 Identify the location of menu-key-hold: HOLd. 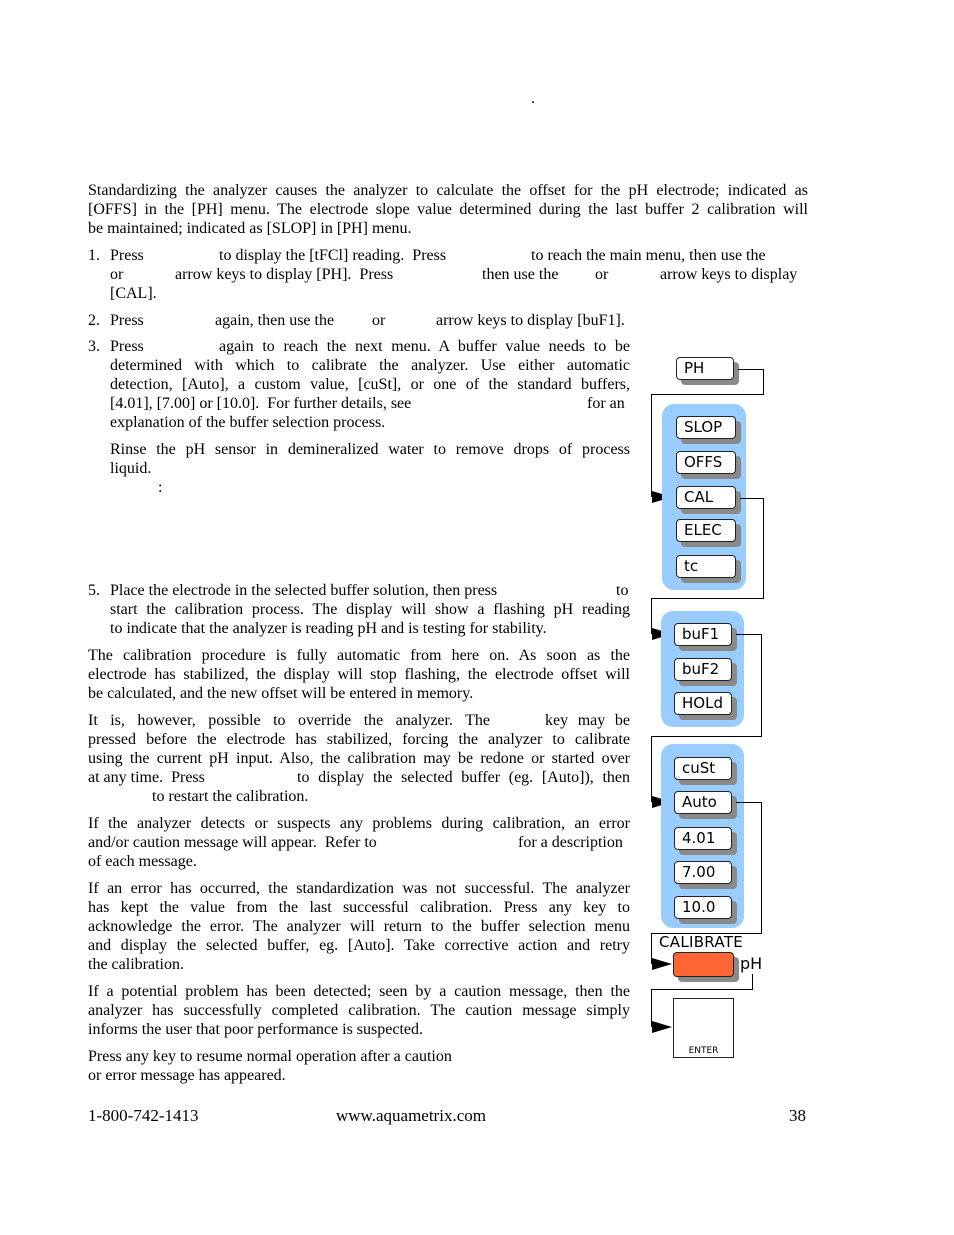
(703, 703).